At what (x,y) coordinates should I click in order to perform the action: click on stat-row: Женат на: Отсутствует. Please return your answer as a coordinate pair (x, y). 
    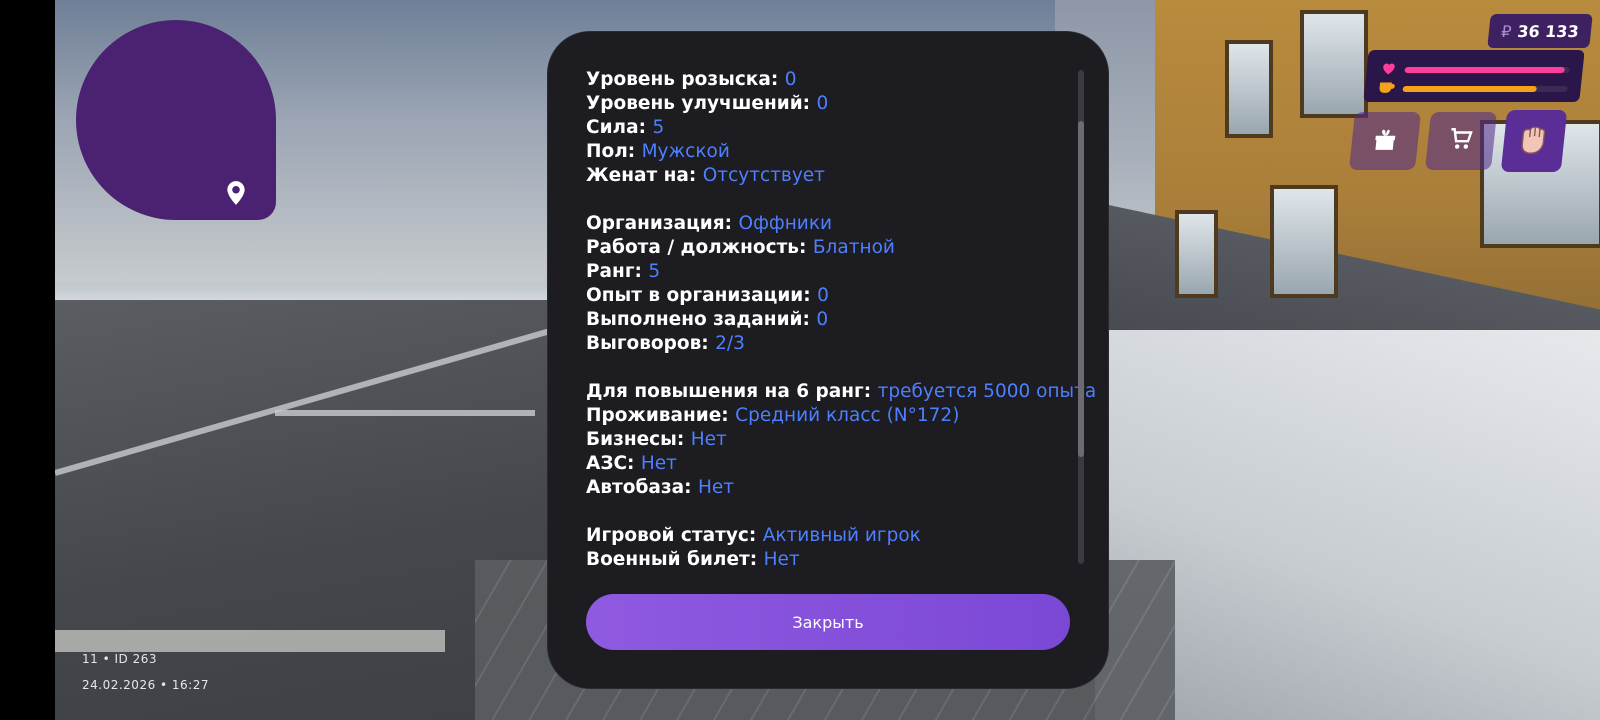
    Looking at the image, I should click on (821, 176).